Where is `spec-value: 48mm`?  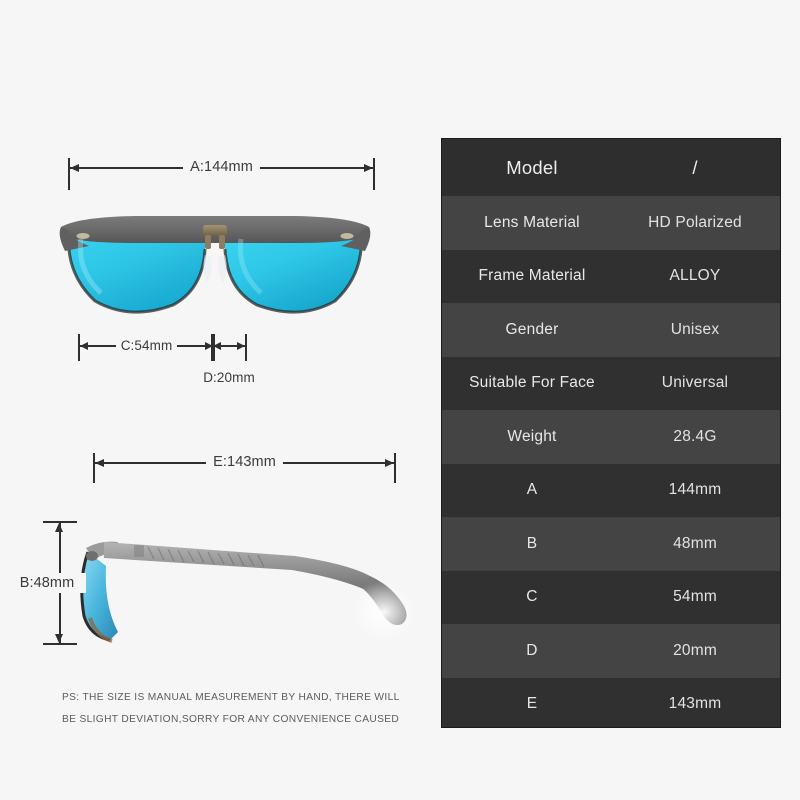 spec-value: 48mm is located at coordinates (695, 543).